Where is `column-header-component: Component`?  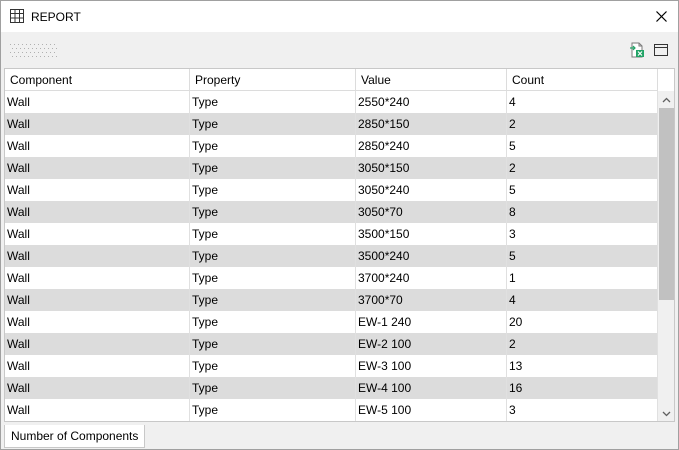 column-header-component: Component is located at coordinates (97, 80).